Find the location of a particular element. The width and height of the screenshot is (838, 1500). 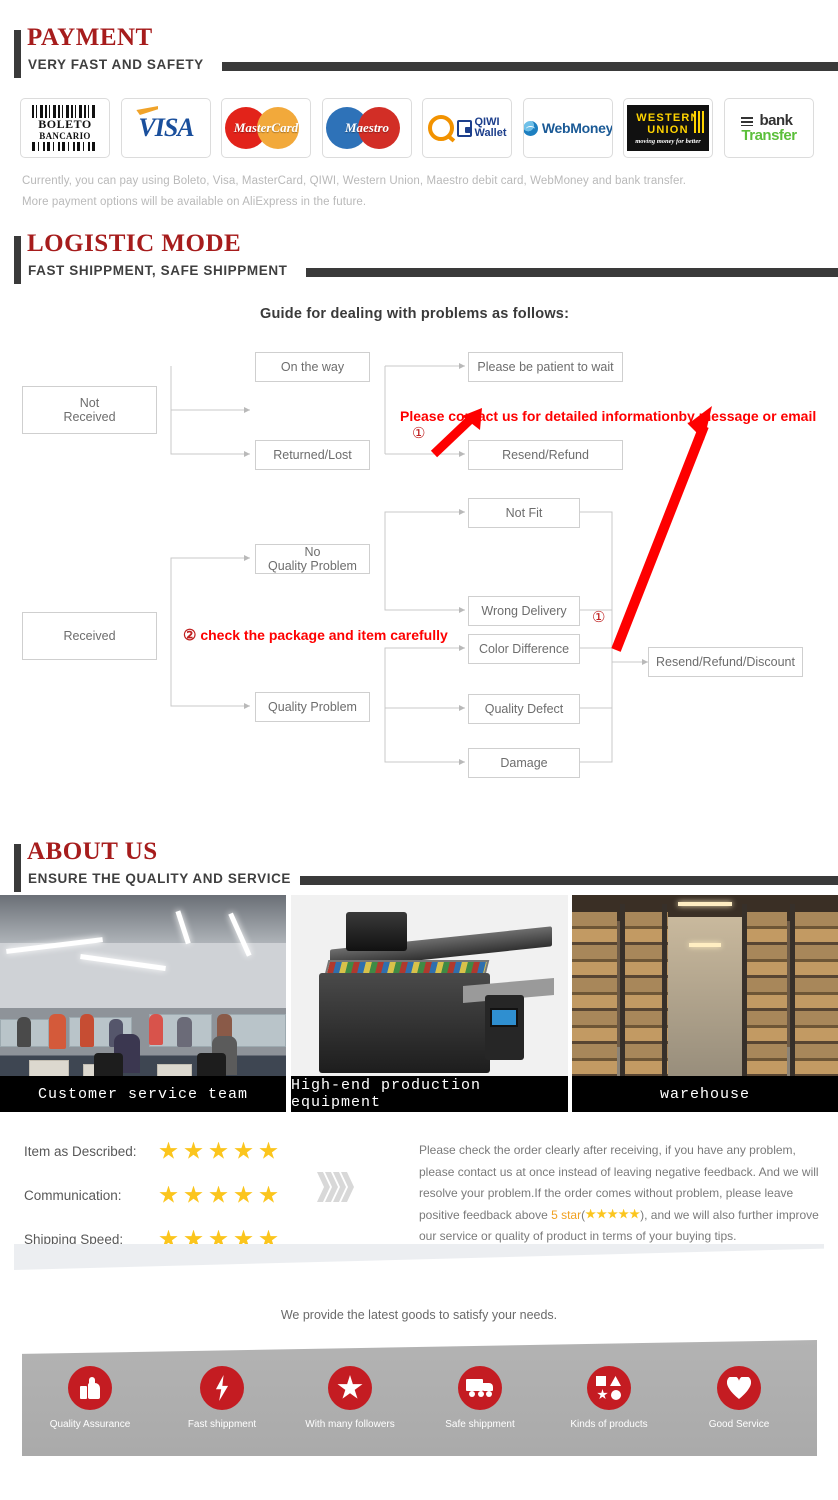

wu-tagline: moving money for better is located at coordinates (668, 141).